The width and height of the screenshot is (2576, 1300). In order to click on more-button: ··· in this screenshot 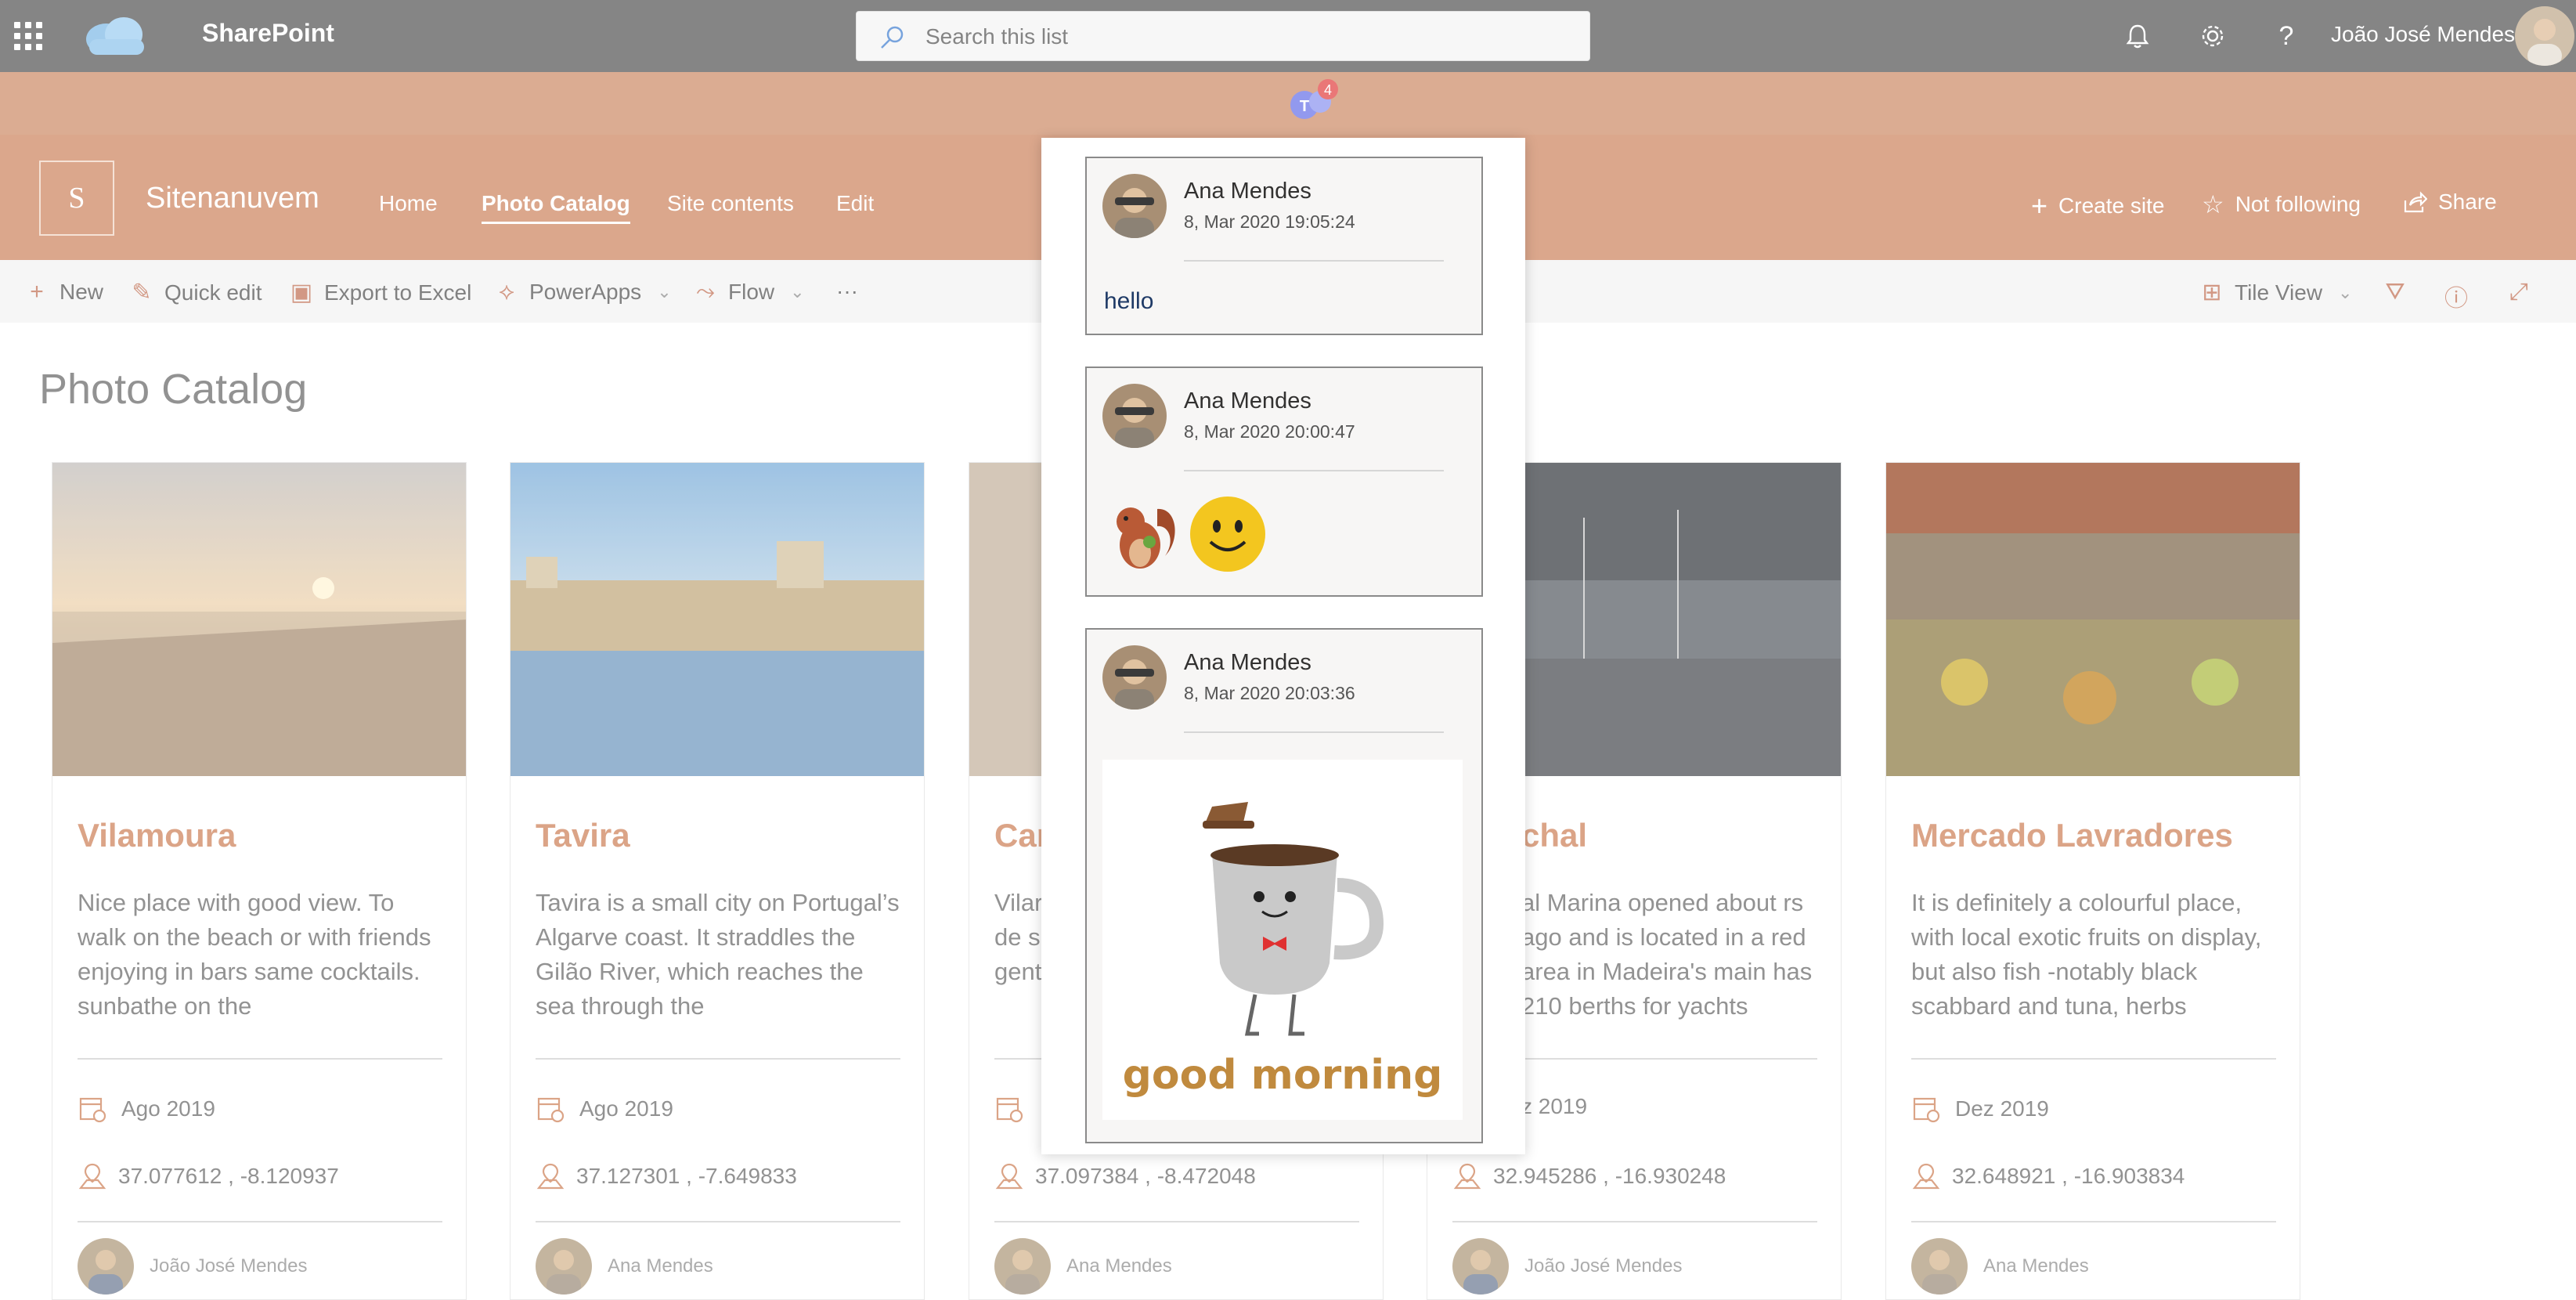, I will do `click(847, 291)`.